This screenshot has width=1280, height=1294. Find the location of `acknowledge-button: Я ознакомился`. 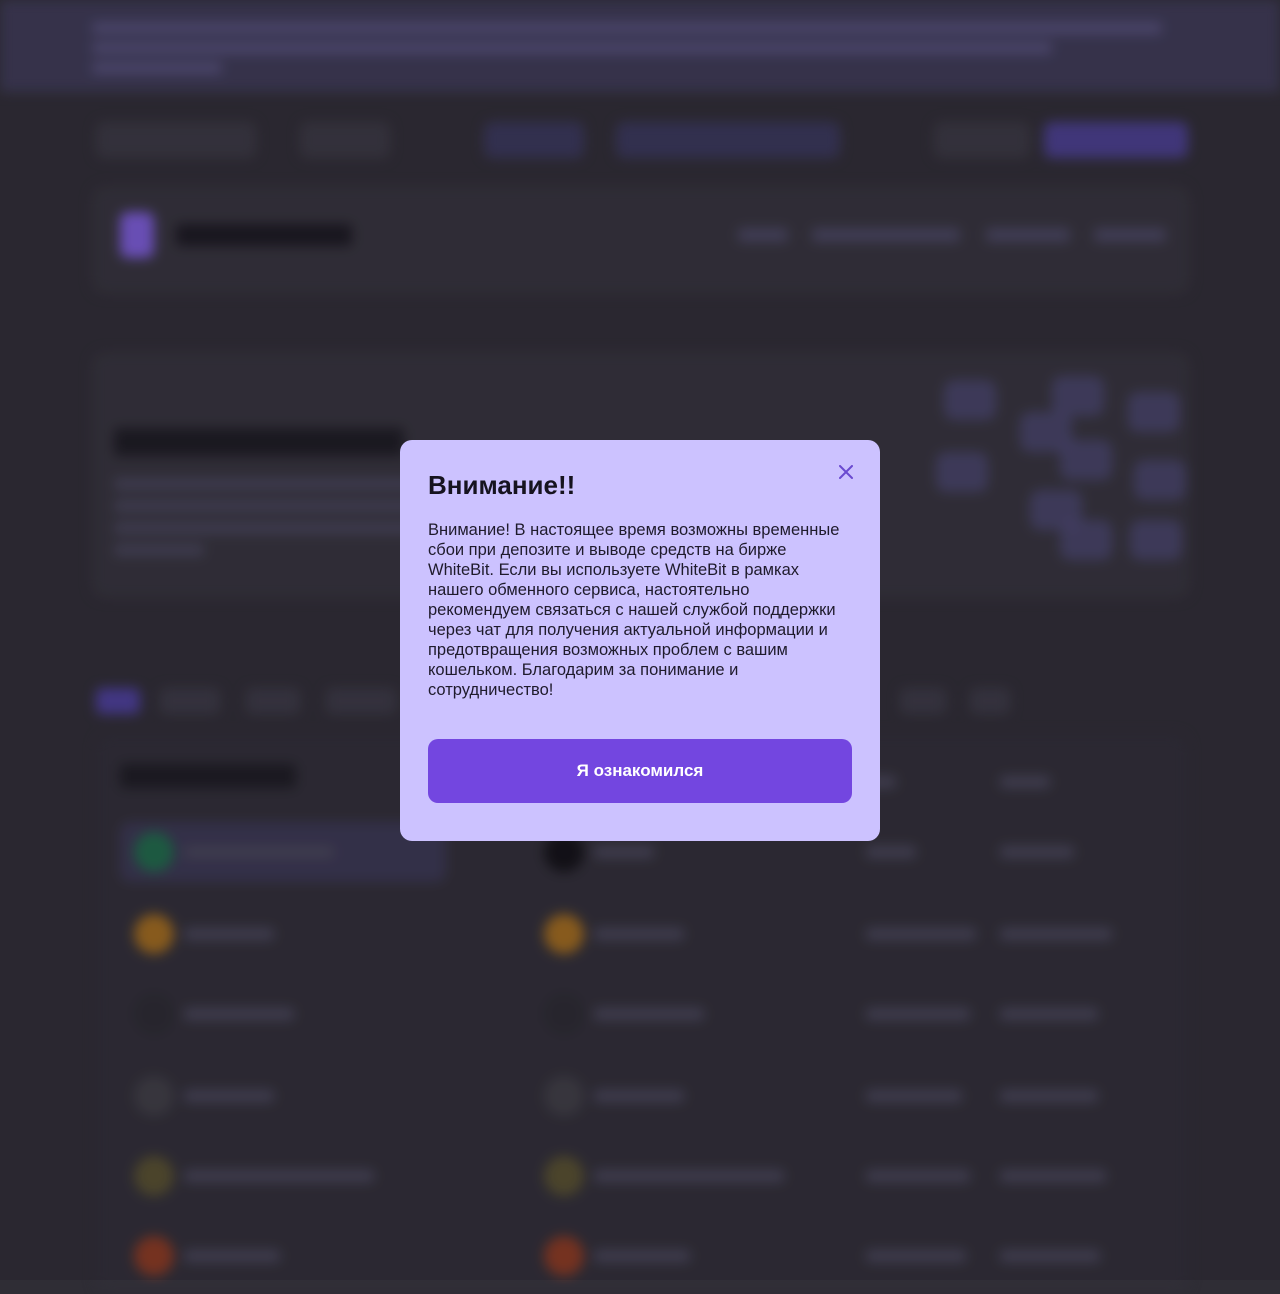

acknowledge-button: Я ознакомился is located at coordinates (640, 771).